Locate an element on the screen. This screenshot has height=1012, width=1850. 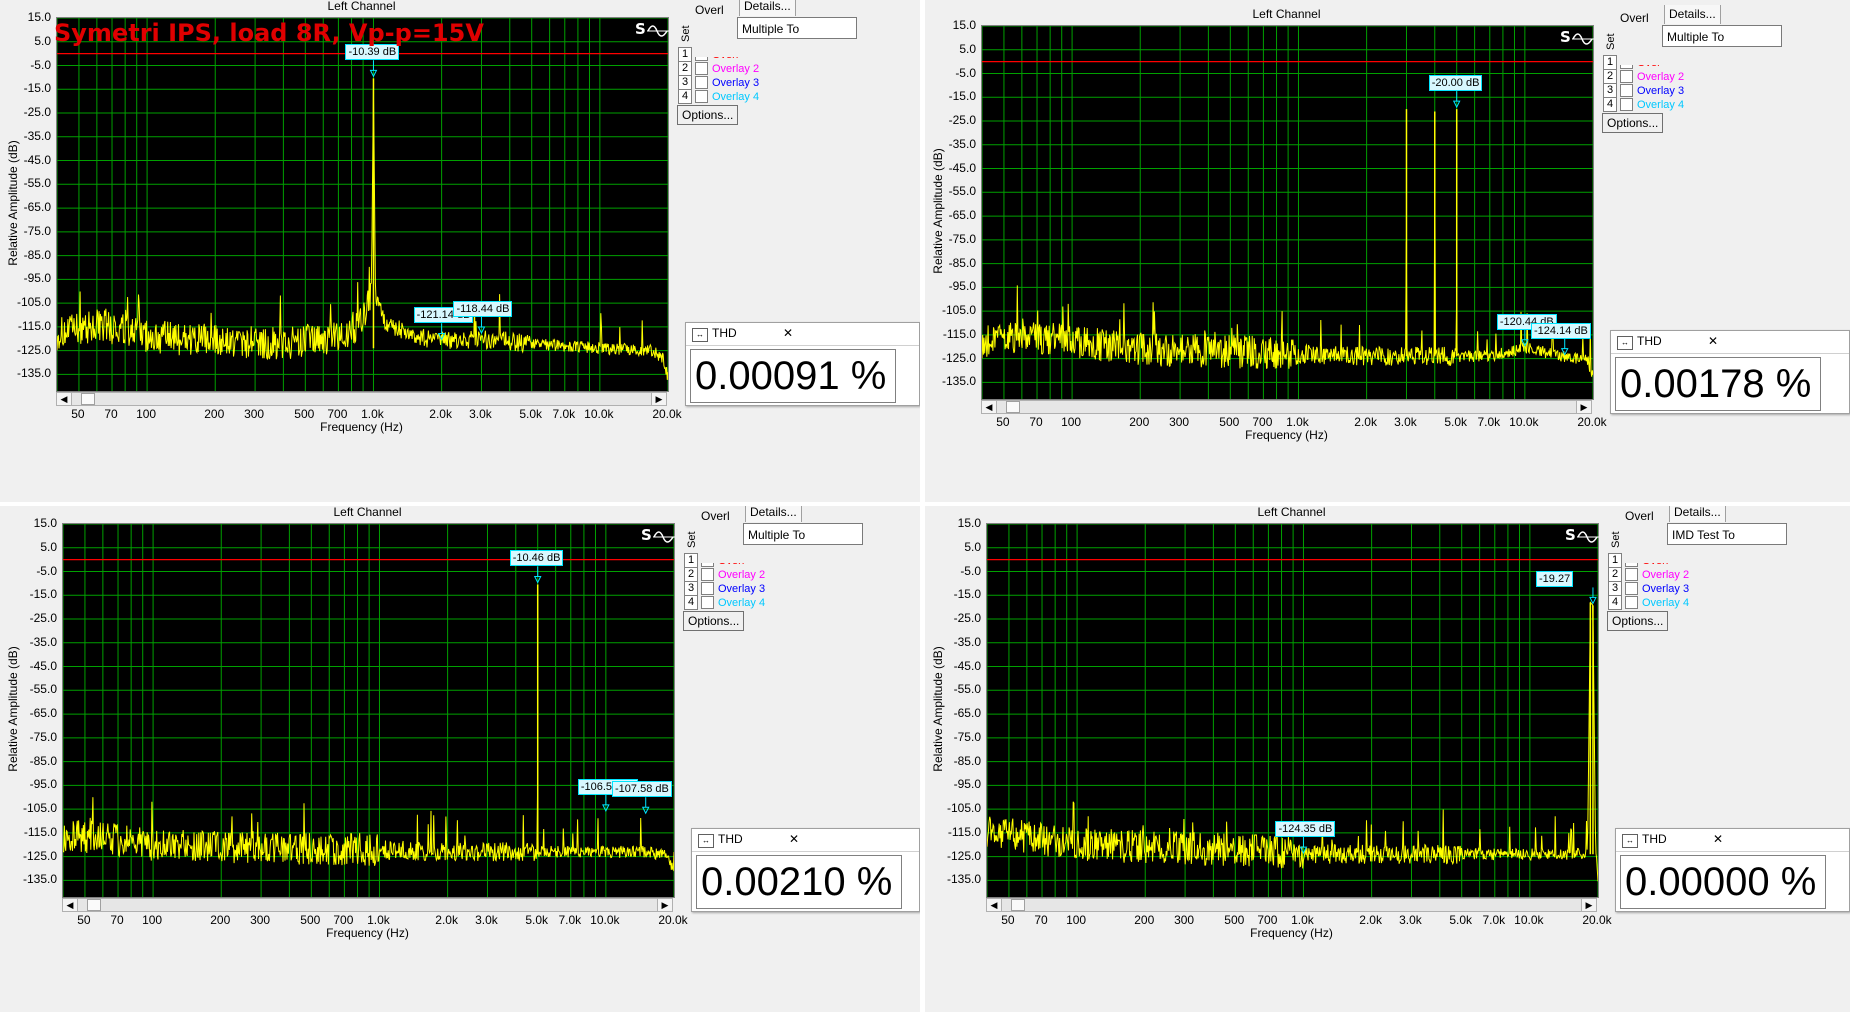
spectrum-plot: -20.00 dB -120.44 dB -124.14 dB is located at coordinates (1287, 212).